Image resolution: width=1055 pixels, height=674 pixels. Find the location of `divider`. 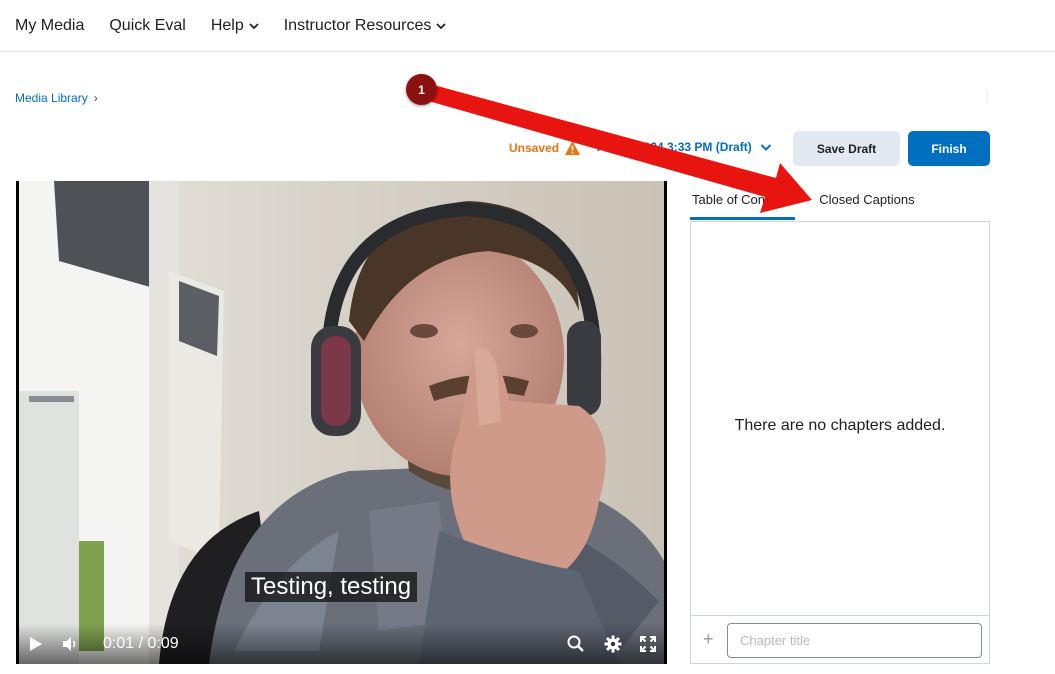

divider is located at coordinates (987, 97).